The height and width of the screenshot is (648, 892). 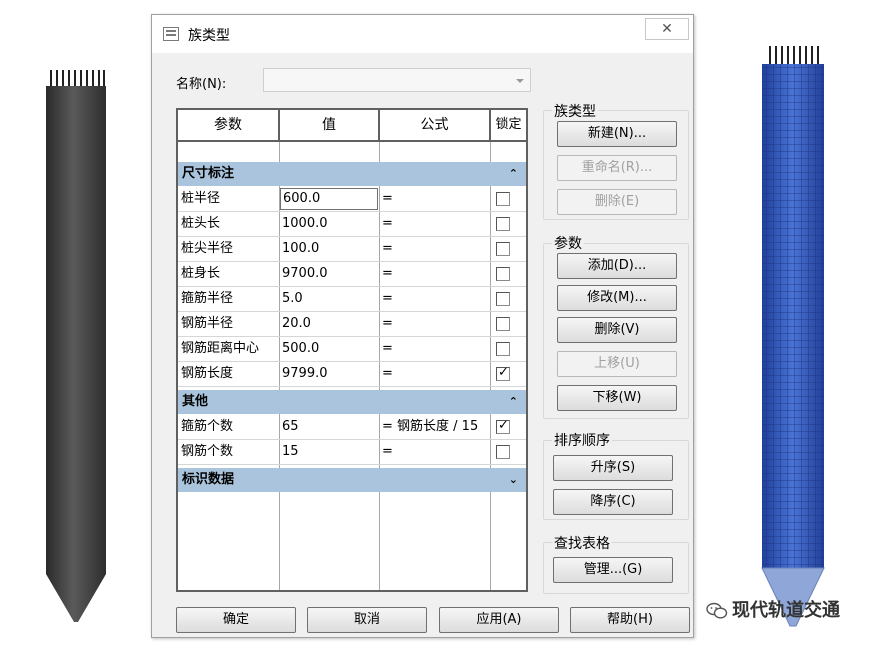 I want to click on app-icon, so click(x=171, y=34).